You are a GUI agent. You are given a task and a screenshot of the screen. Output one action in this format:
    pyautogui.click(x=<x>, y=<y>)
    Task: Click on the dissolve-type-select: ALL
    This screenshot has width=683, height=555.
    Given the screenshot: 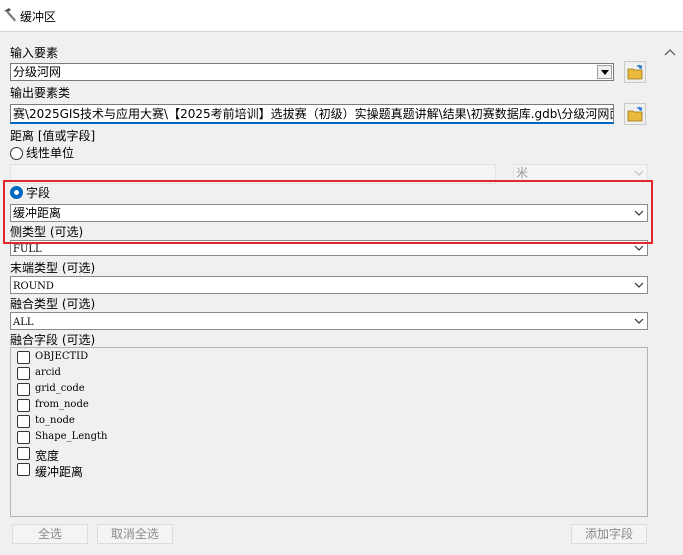 What is the action you would take?
    pyautogui.click(x=329, y=321)
    